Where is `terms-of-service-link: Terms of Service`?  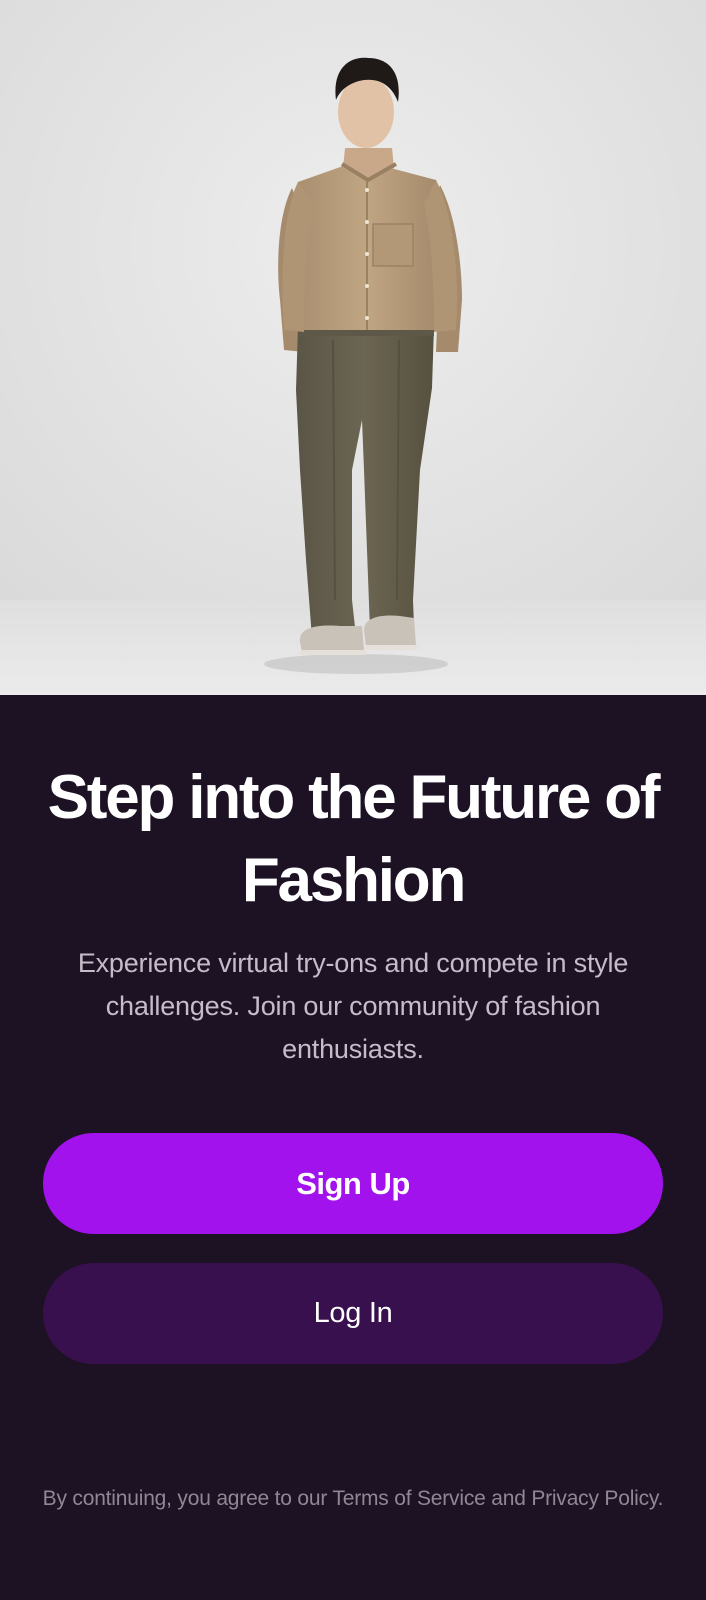
terms-of-service-link: Terms of Service is located at coordinates (408, 1498).